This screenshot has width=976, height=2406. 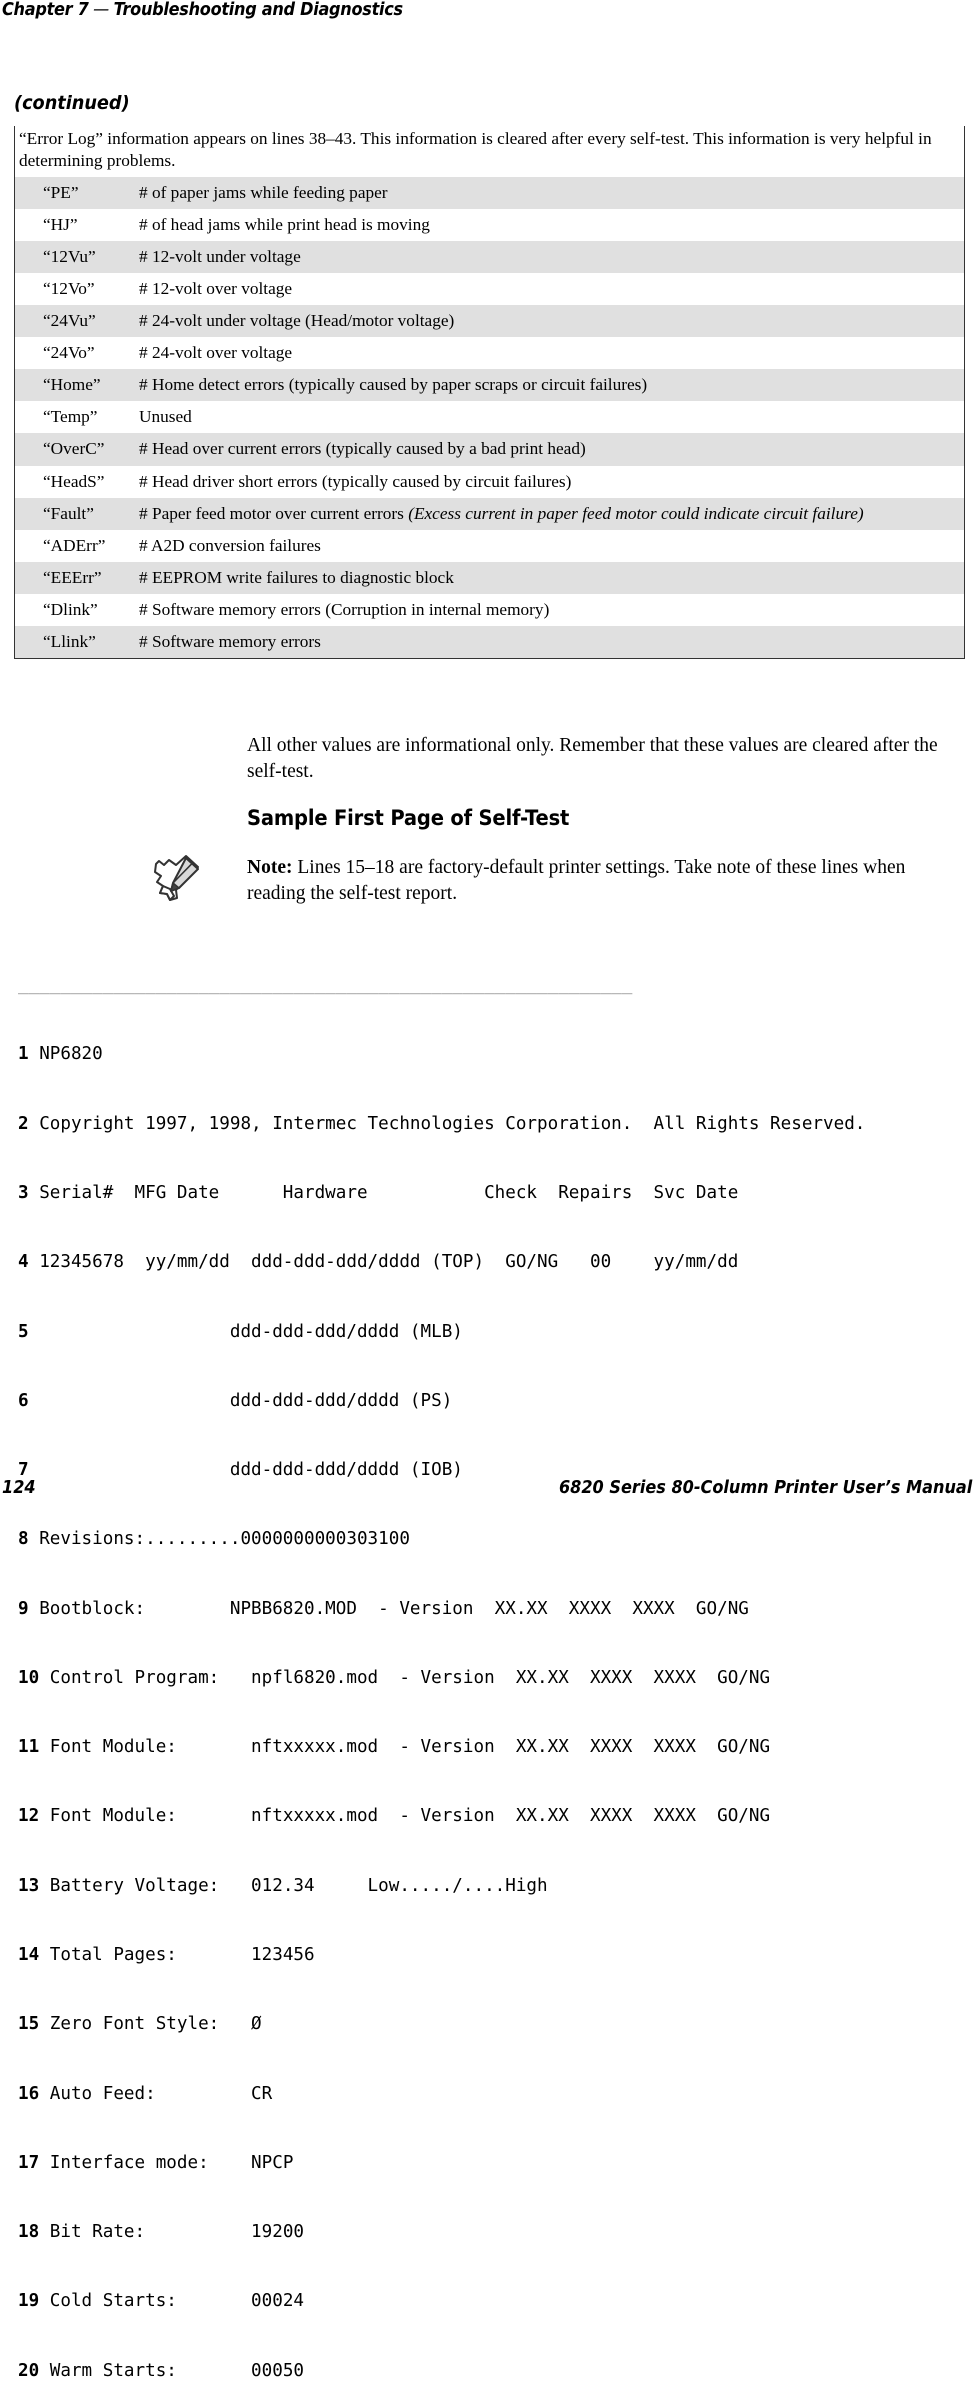 What do you see at coordinates (155, 2024) in the screenshot?
I see `listing-line-text: Zero Font Style: Ø` at bounding box center [155, 2024].